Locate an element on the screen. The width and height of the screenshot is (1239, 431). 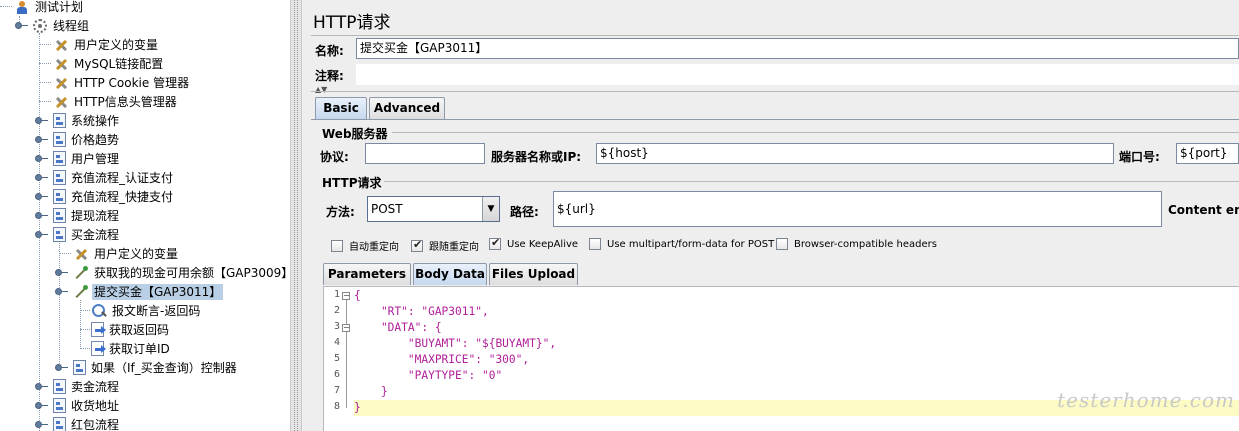
port-field: ${port} is located at coordinates (1207, 153).